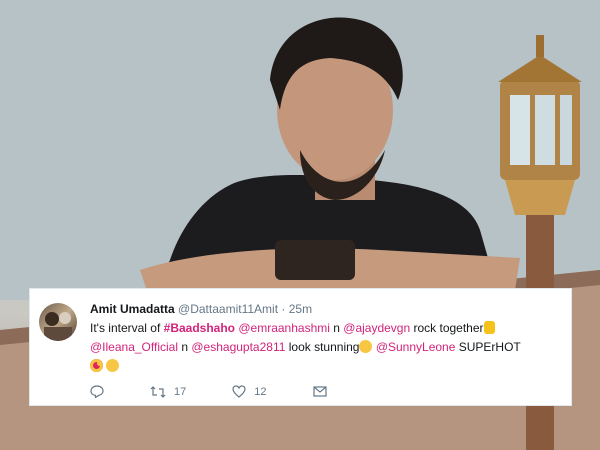 The image size is (600, 450). I want to click on message-icon, so click(319, 391).